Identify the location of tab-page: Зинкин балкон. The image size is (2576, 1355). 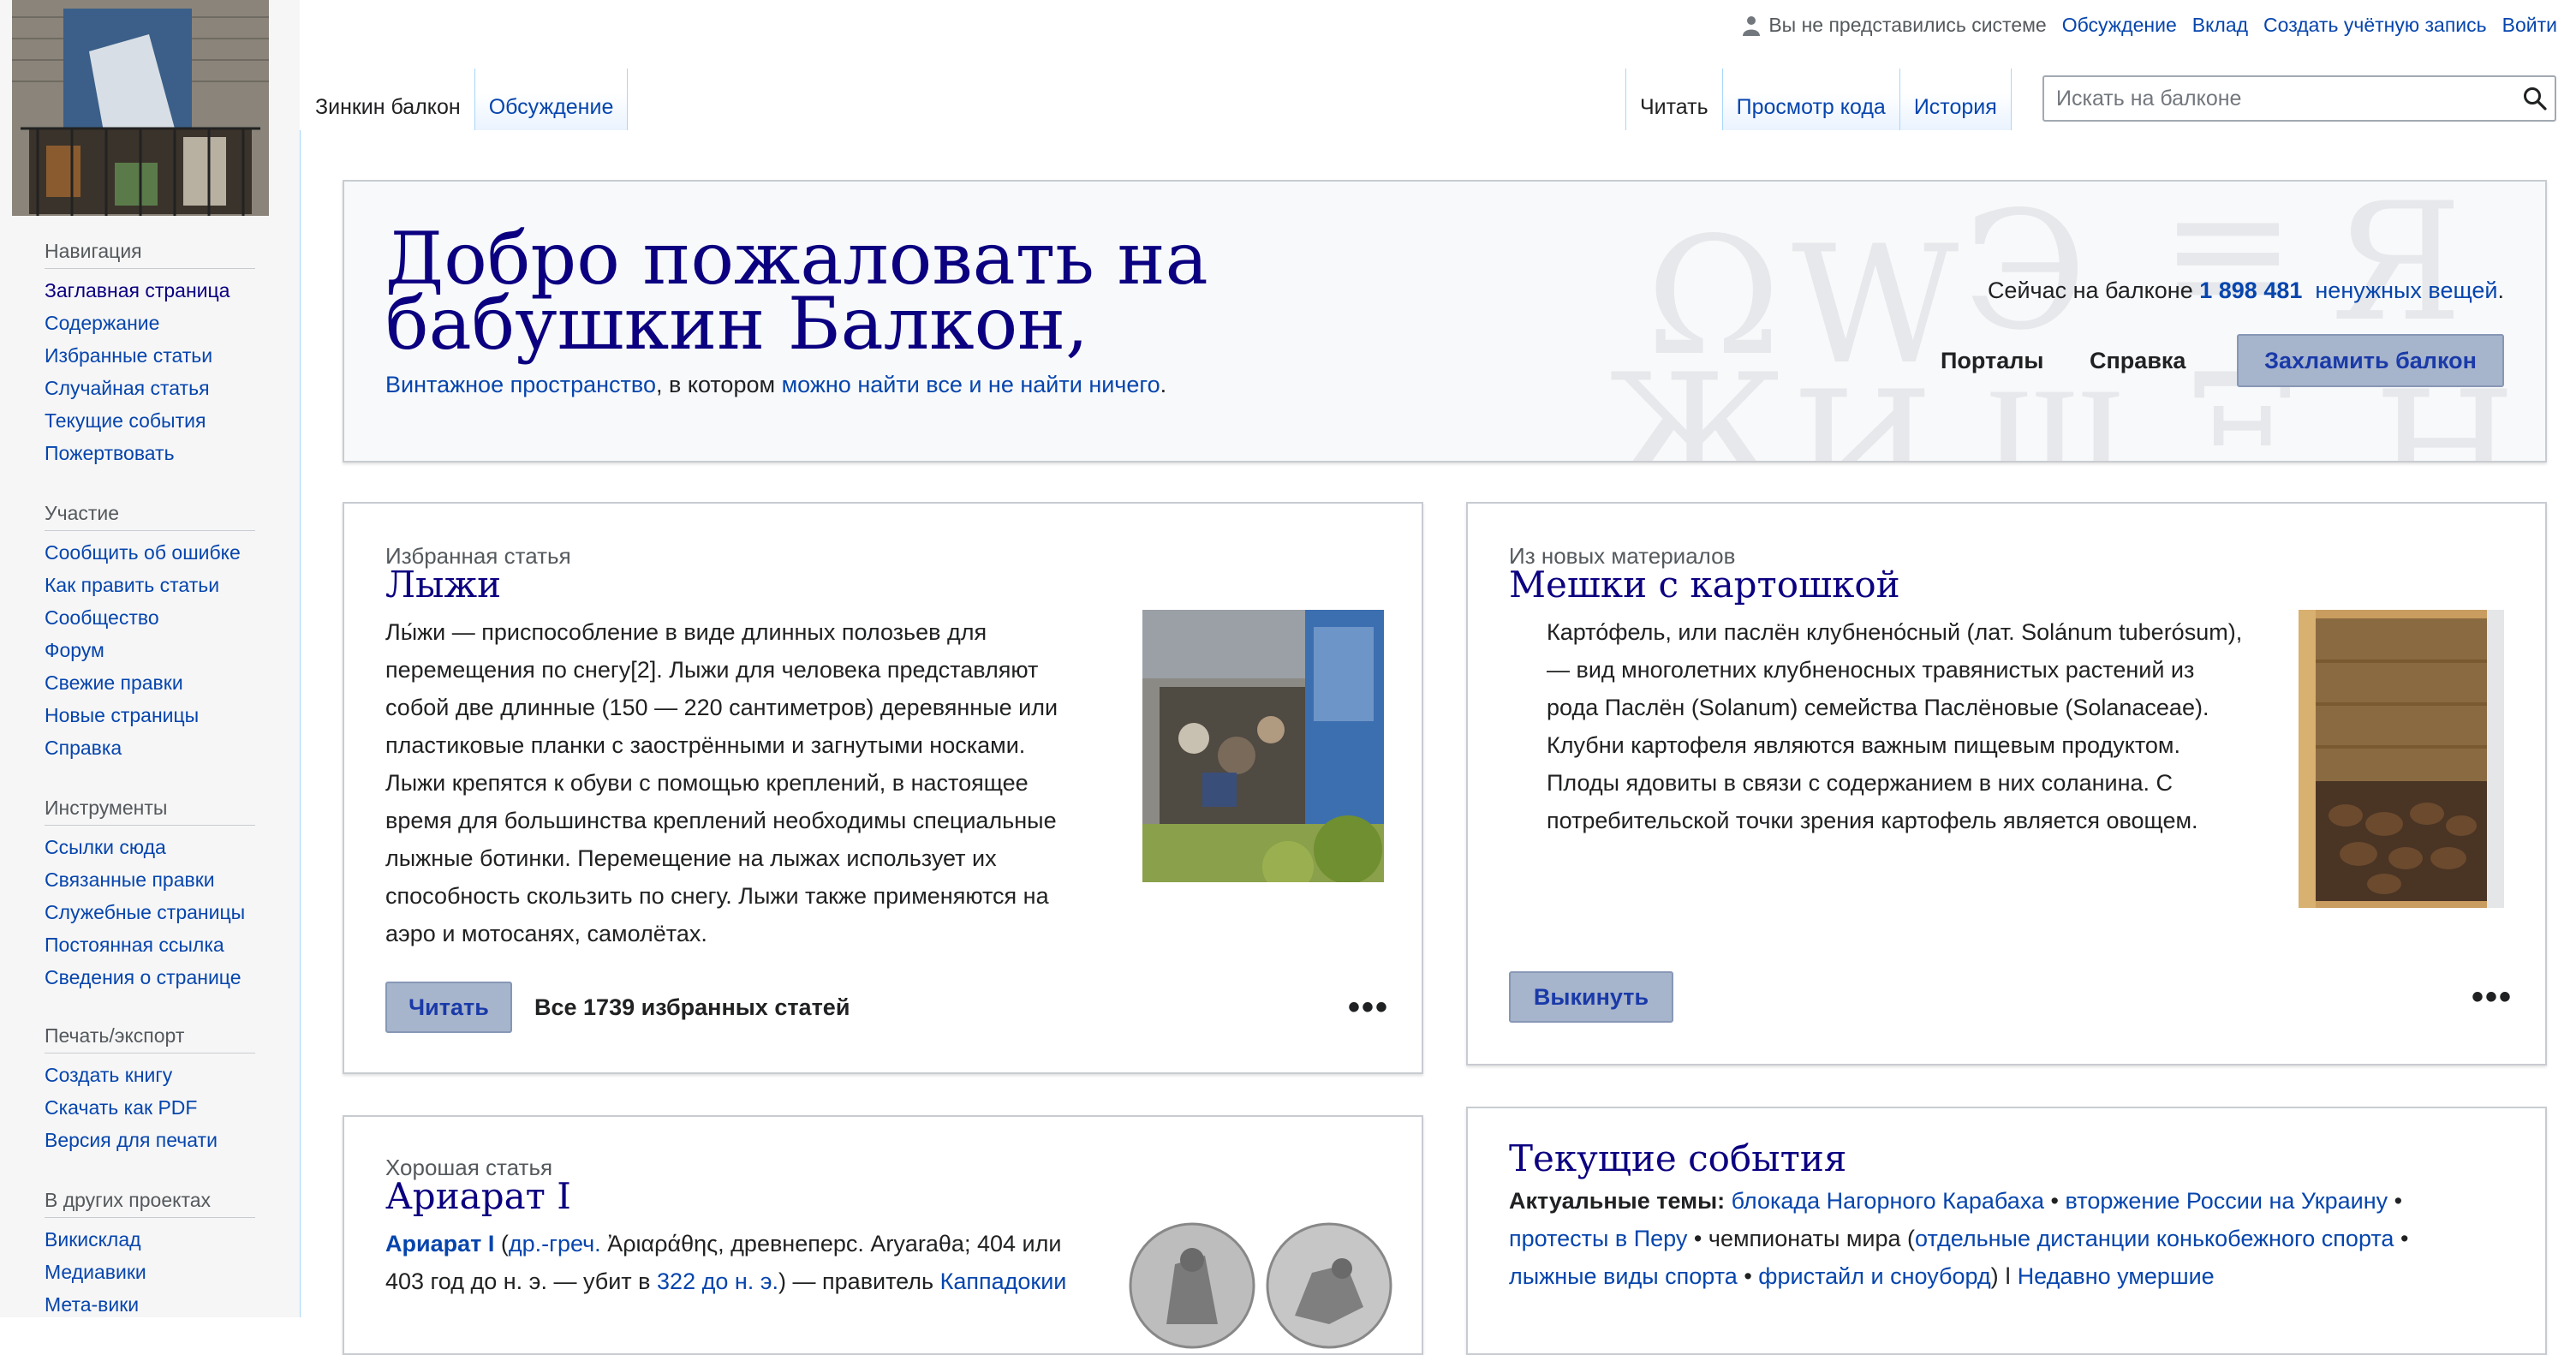
(388, 99).